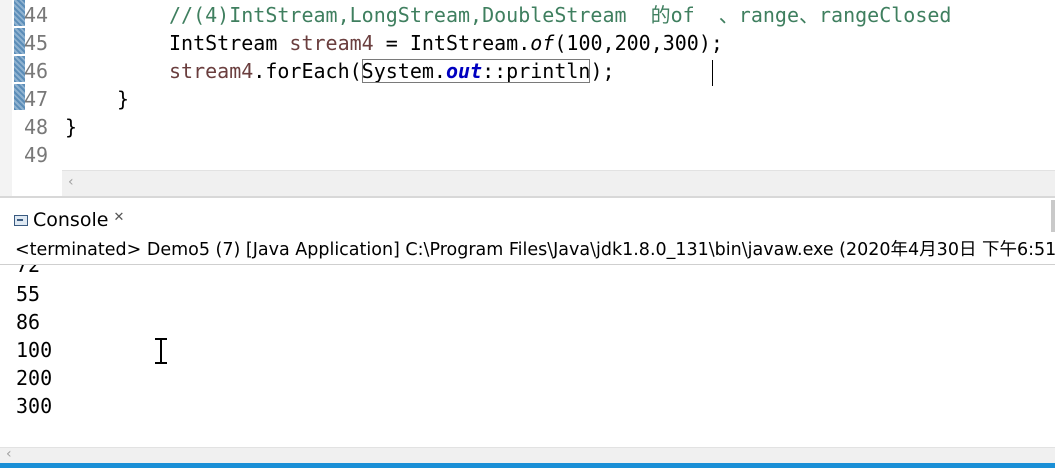 The image size is (1055, 468). What do you see at coordinates (36, 99) in the screenshot?
I see `line-number: 47` at bounding box center [36, 99].